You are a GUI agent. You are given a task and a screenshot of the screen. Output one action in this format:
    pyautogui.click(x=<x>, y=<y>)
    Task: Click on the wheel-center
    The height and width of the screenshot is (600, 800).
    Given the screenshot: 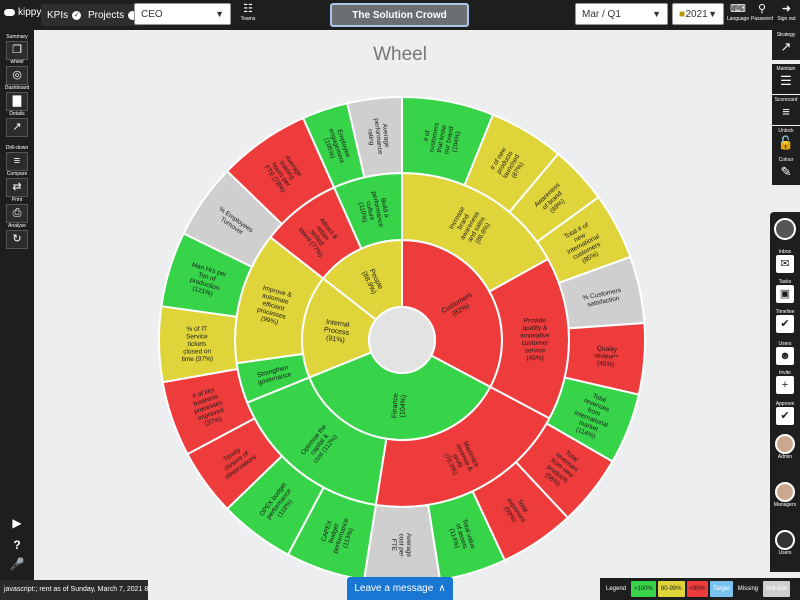 What is the action you would take?
    pyautogui.click(x=402, y=340)
    